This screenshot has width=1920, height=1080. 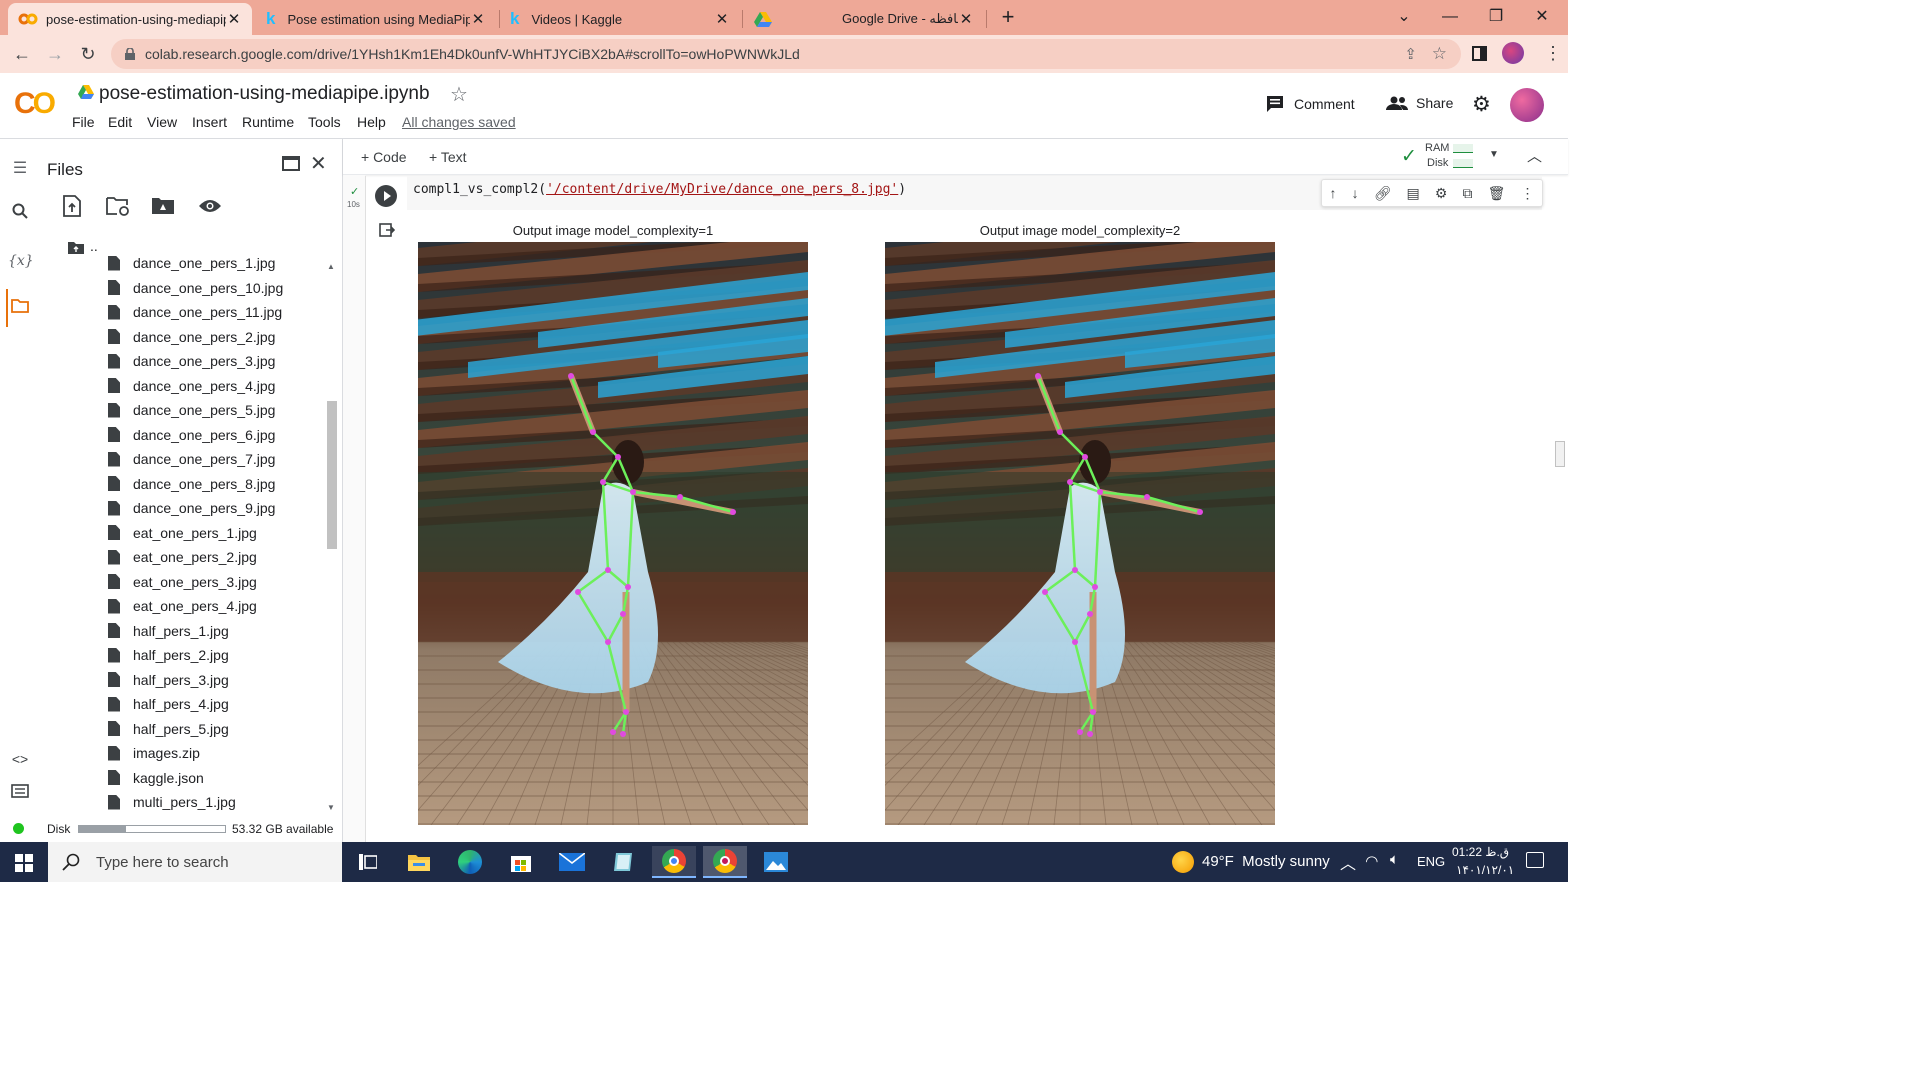 I want to click on resources-dropdown-icon: ▼, so click(x=1494, y=154).